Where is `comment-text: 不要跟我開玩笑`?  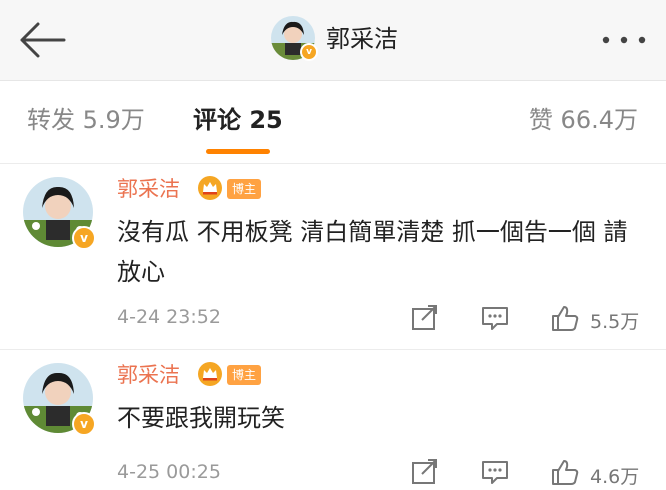
comment-text: 不要跟我開玩笑 is located at coordinates (201, 418).